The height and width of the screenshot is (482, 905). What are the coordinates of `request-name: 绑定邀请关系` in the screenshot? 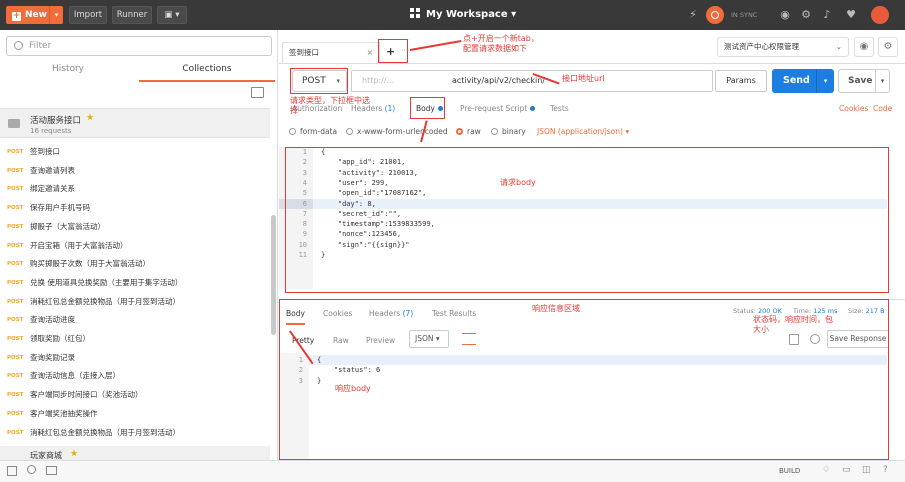 It's located at (52, 189).